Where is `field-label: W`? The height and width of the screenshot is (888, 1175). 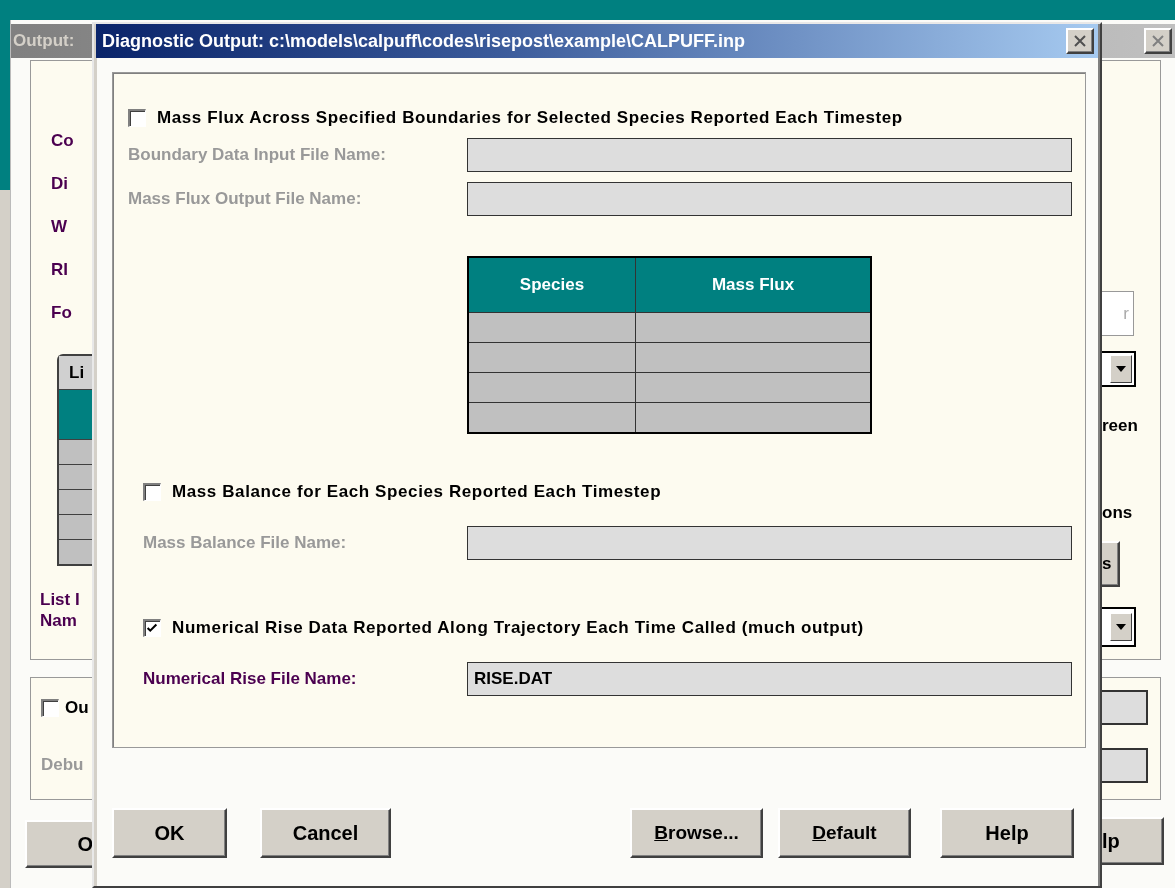
field-label: W is located at coordinates (60, 227).